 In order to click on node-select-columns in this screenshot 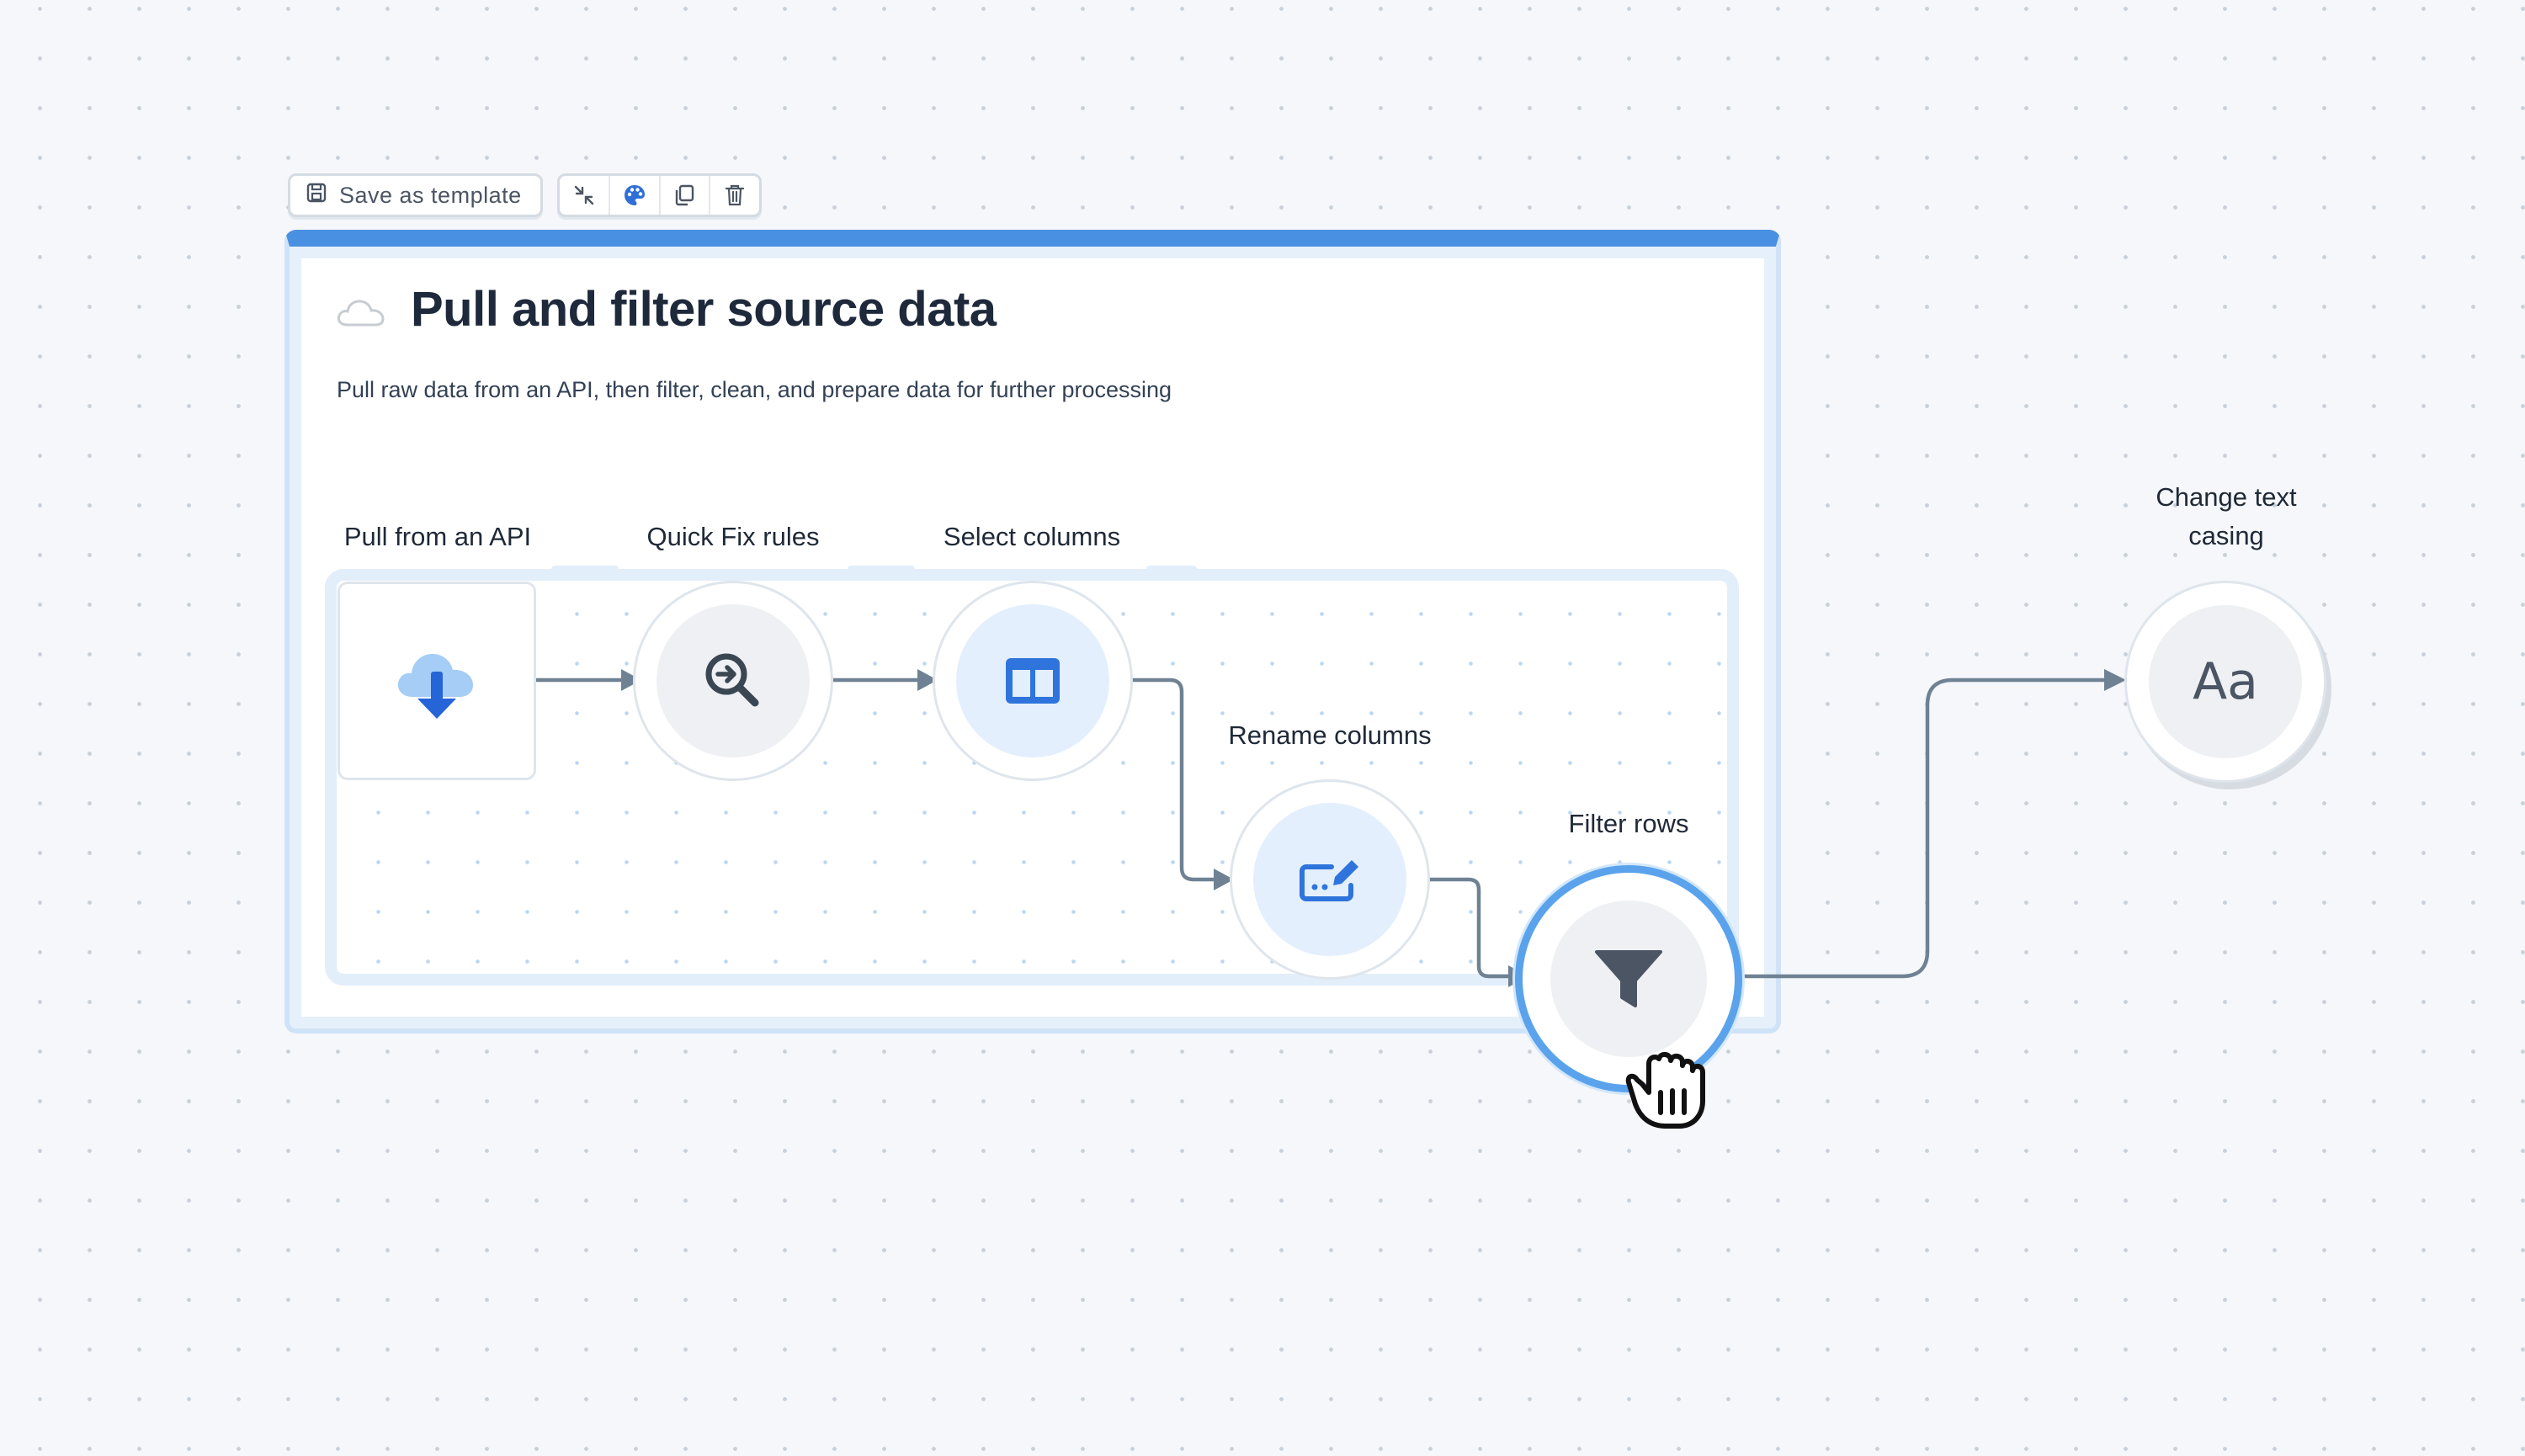, I will do `click(1033, 681)`.